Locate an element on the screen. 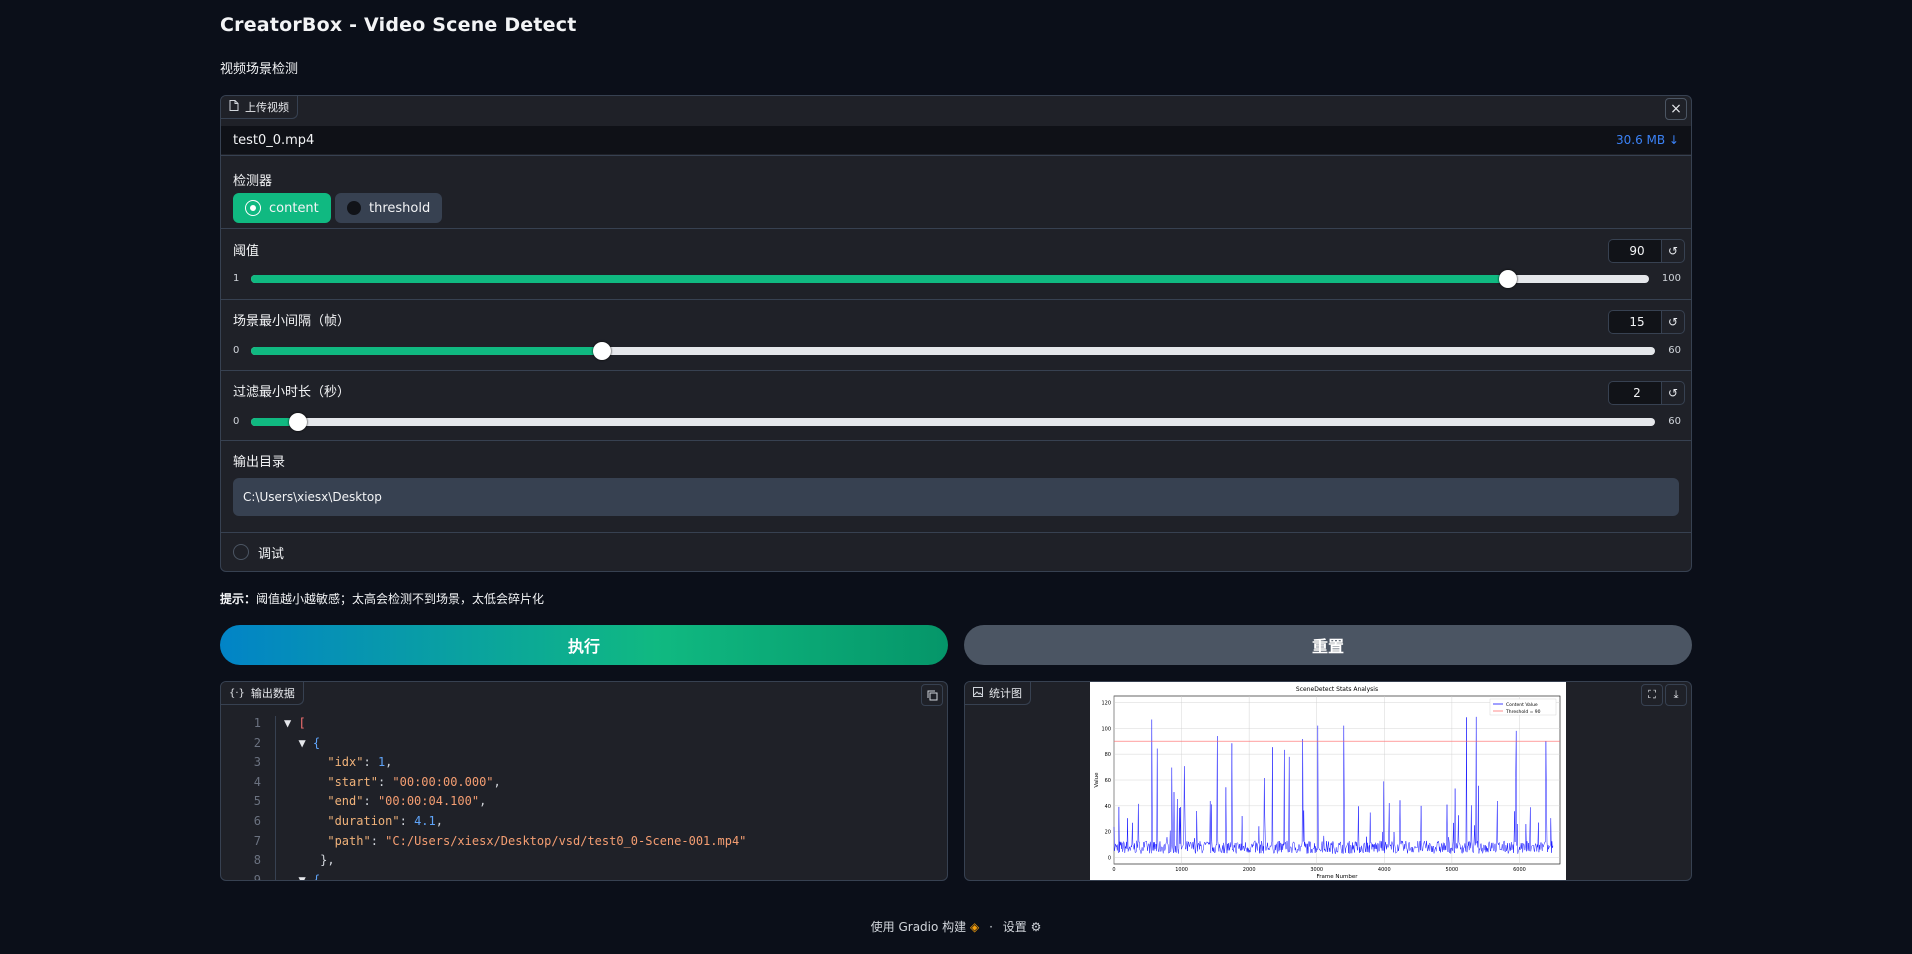 The width and height of the screenshot is (1912, 954). gradio-logo-icon: ◈ is located at coordinates (975, 927).